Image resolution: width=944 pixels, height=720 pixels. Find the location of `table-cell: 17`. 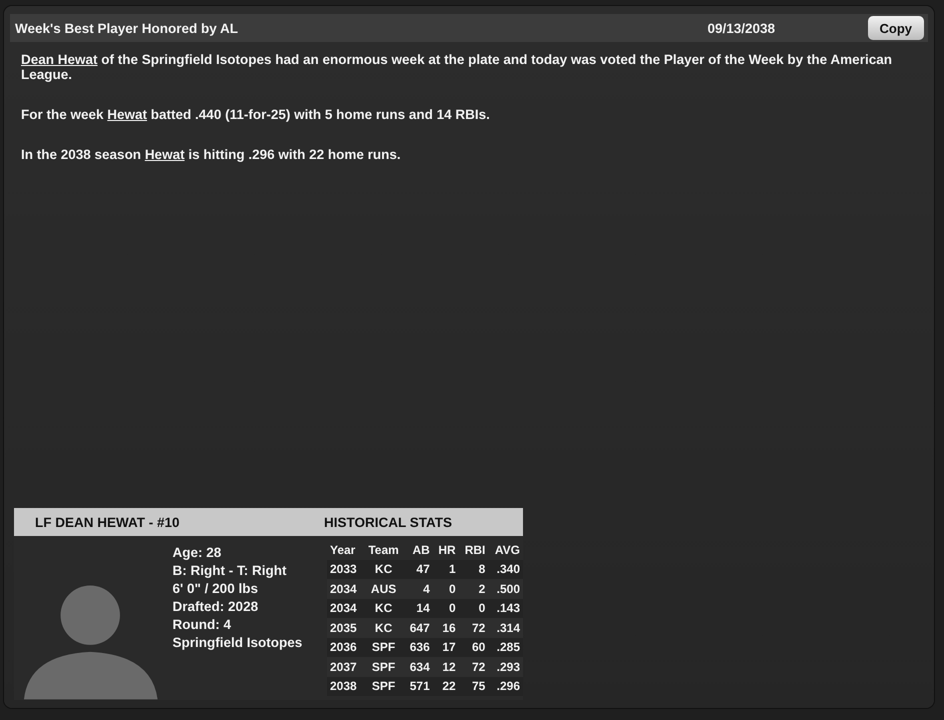

table-cell: 17 is located at coordinates (445, 647).